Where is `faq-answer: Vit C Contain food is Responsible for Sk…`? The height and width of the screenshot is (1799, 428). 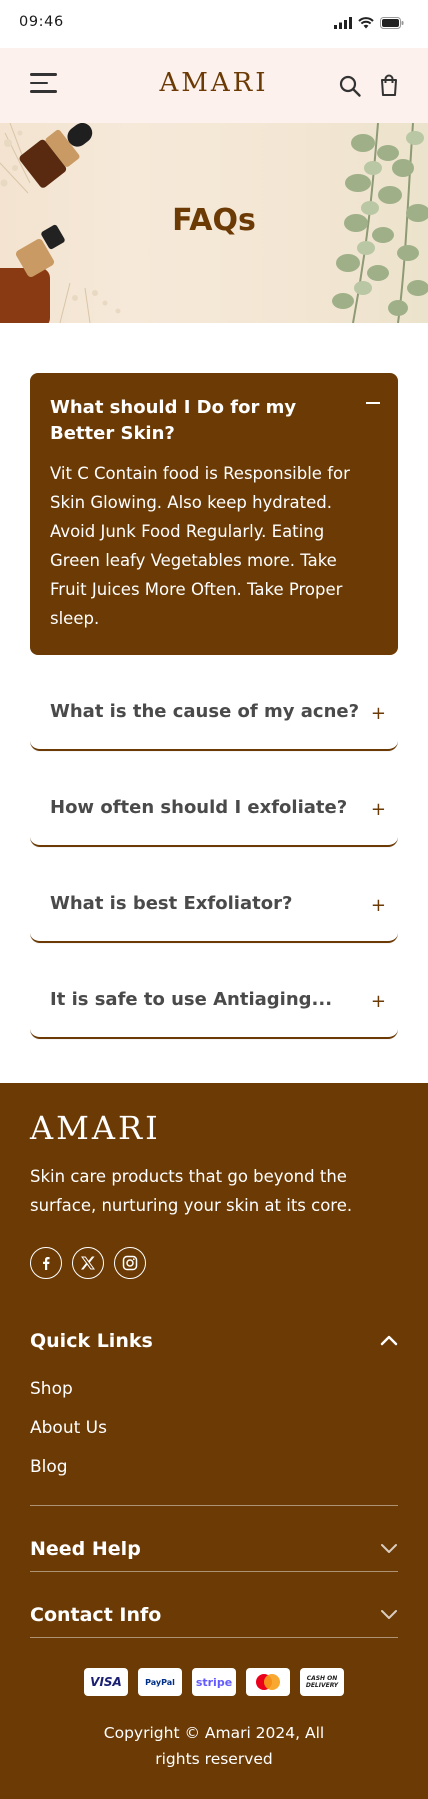
faq-answer: Vit C Contain food is Responsible for Sk… is located at coordinates (200, 546).